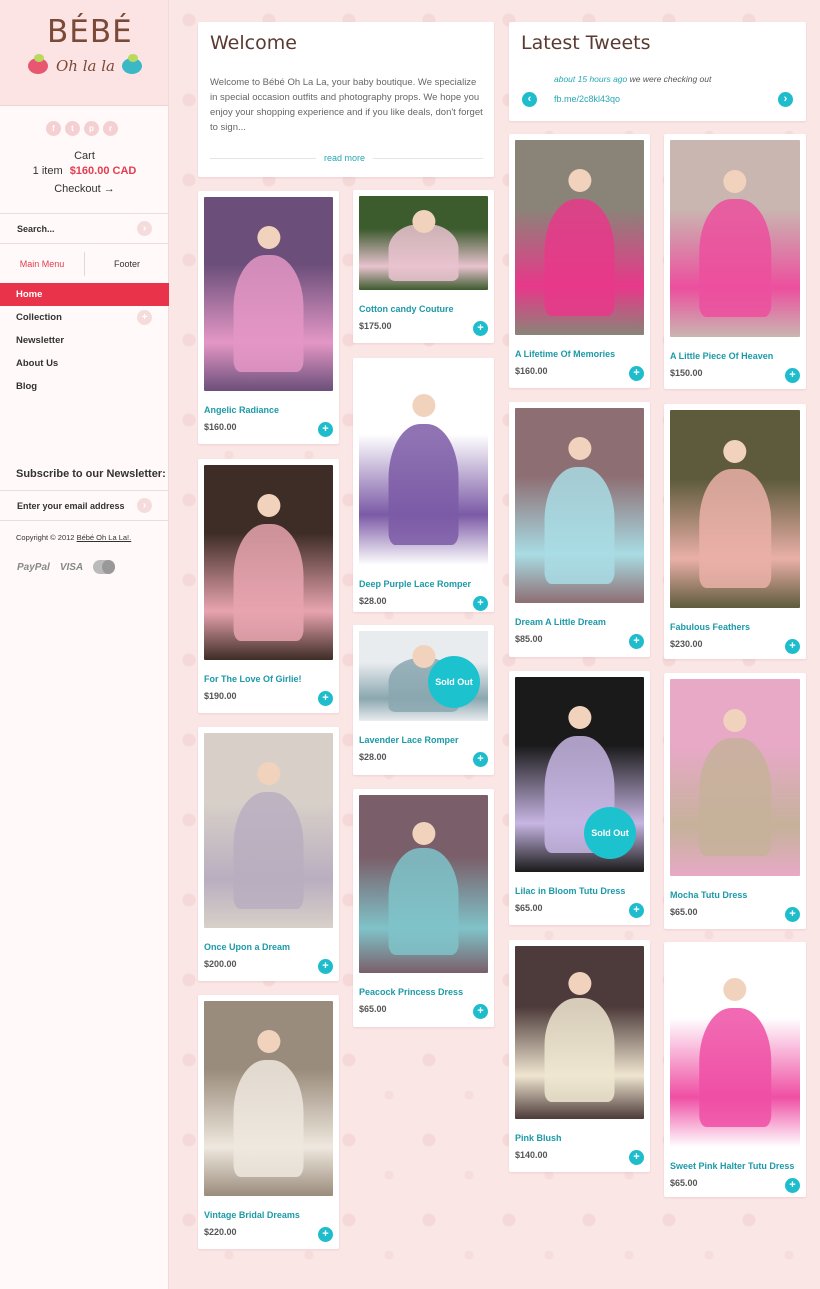 This screenshot has height=1289, width=820. I want to click on paypal-icon: PayPal, so click(33, 567).